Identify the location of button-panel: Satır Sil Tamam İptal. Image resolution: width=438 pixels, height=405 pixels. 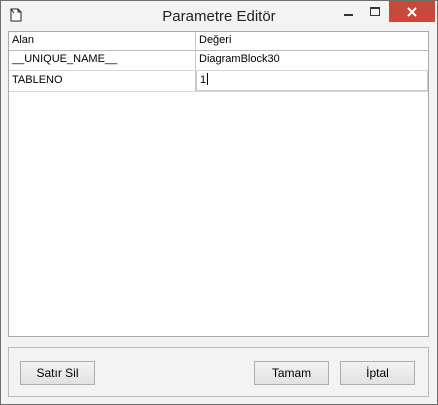
(218, 372).